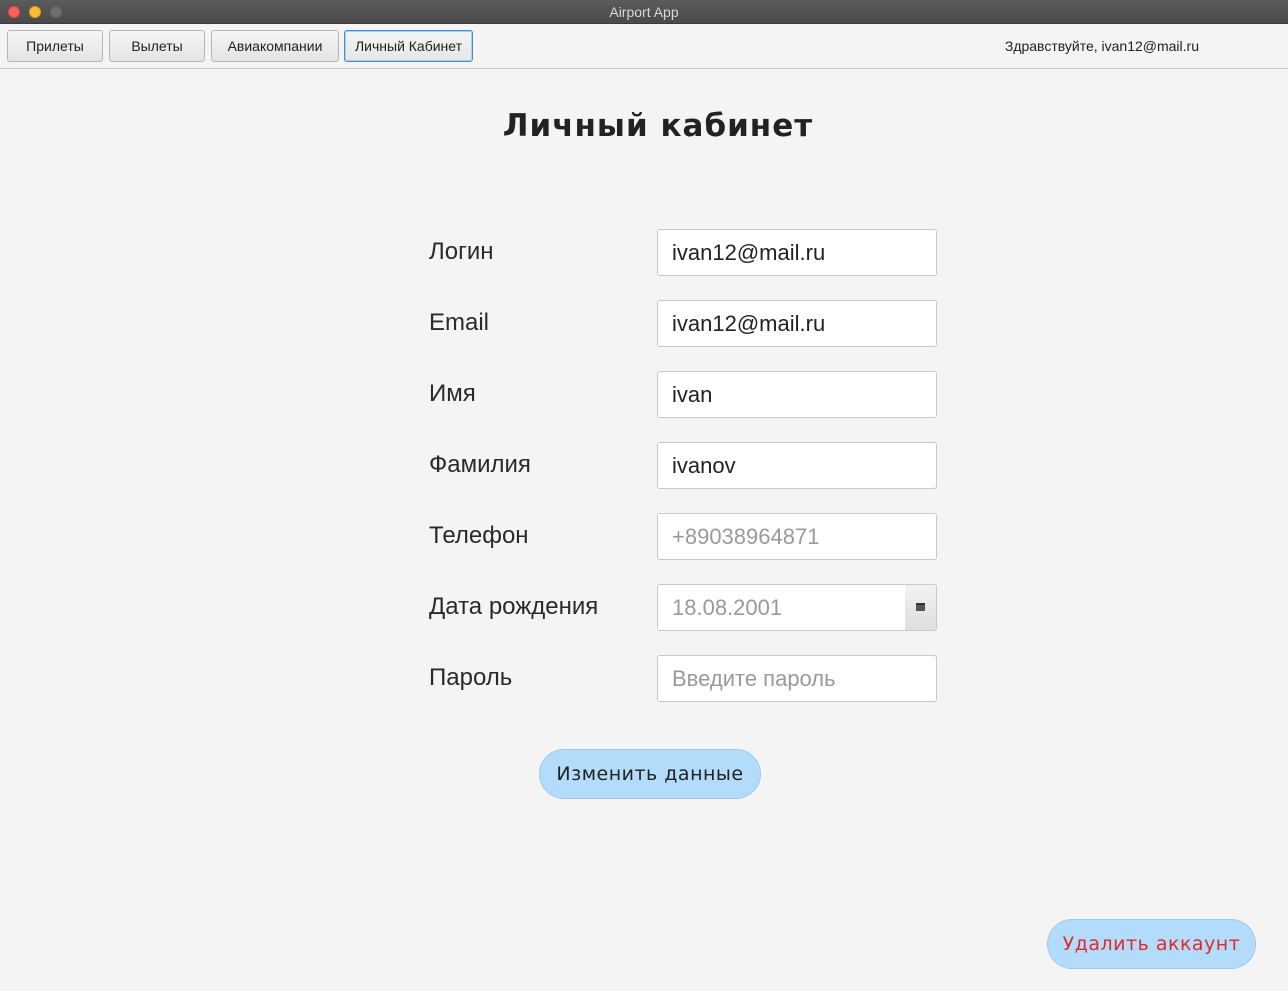  What do you see at coordinates (1101, 46) in the screenshot?
I see `user-greeting: Здравствуйте, ivan12@mail.ru` at bounding box center [1101, 46].